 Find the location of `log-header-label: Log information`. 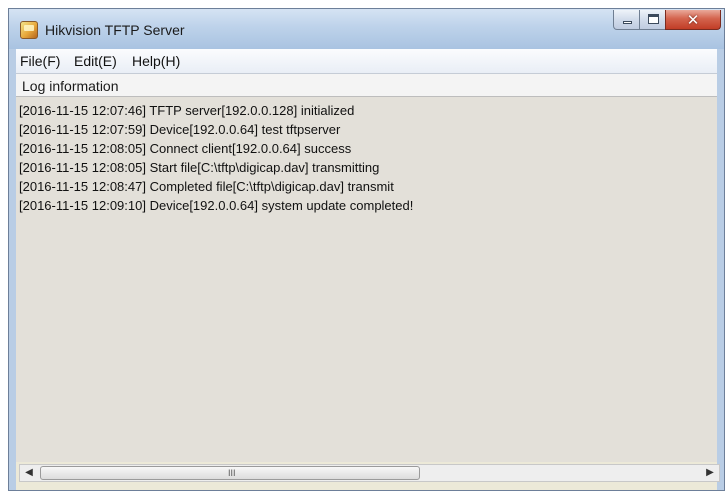

log-header-label: Log information is located at coordinates (70, 86).